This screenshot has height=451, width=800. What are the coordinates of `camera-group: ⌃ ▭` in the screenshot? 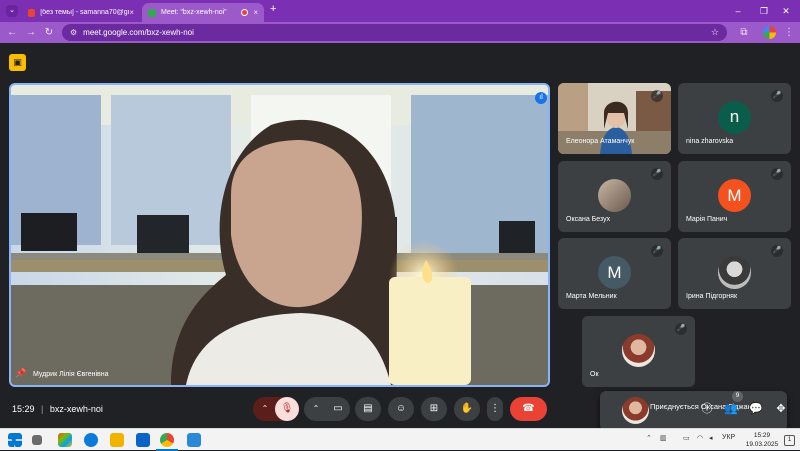 It's located at (327, 409).